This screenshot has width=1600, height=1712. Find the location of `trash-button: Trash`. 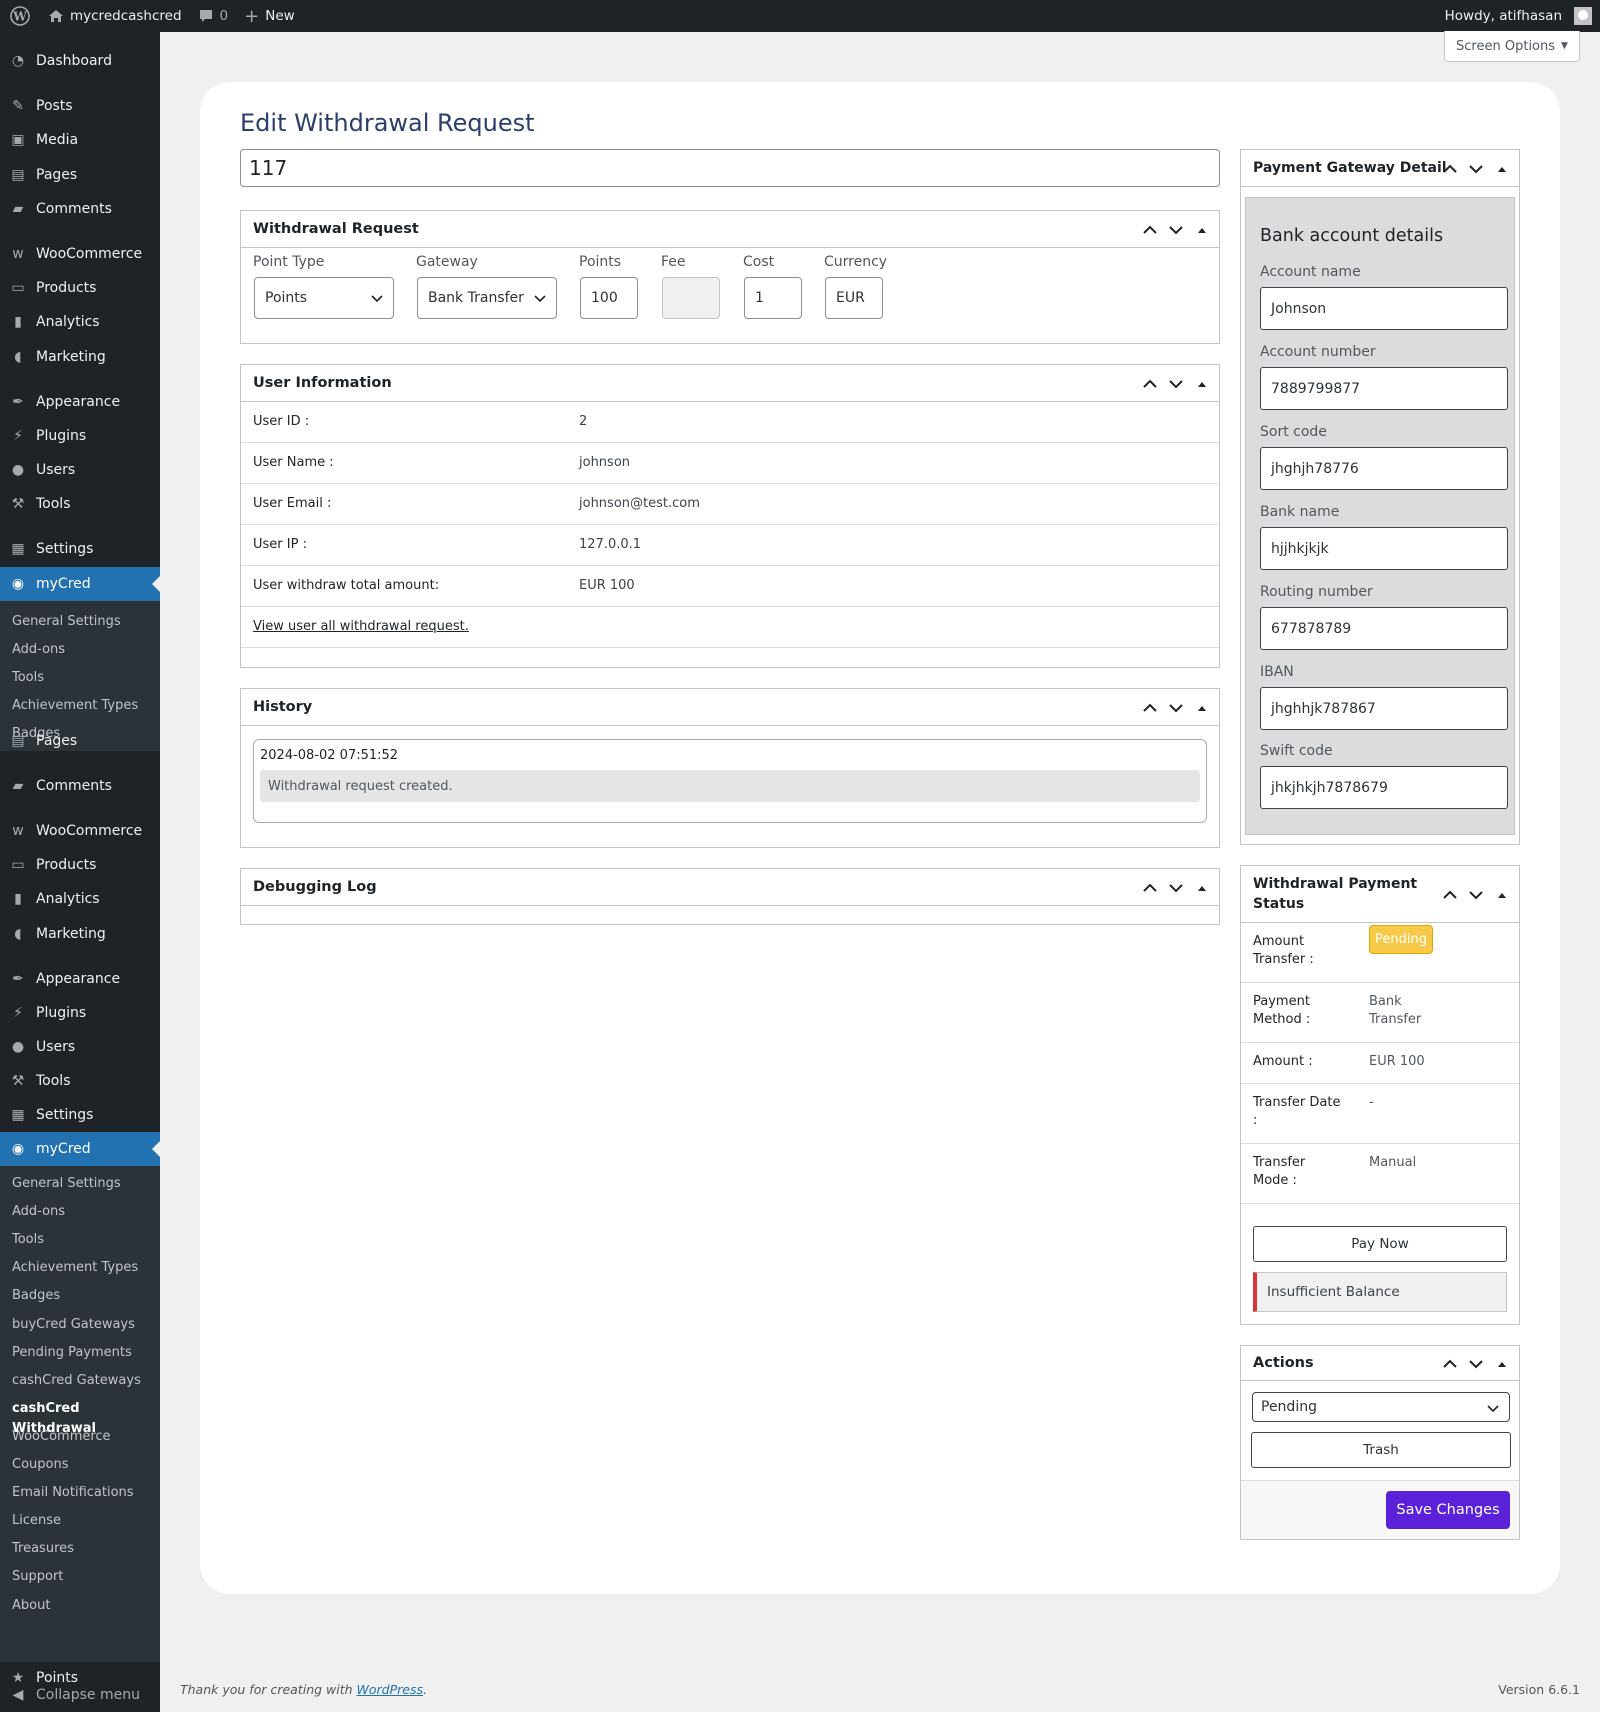

trash-button: Trash is located at coordinates (1381, 1450).